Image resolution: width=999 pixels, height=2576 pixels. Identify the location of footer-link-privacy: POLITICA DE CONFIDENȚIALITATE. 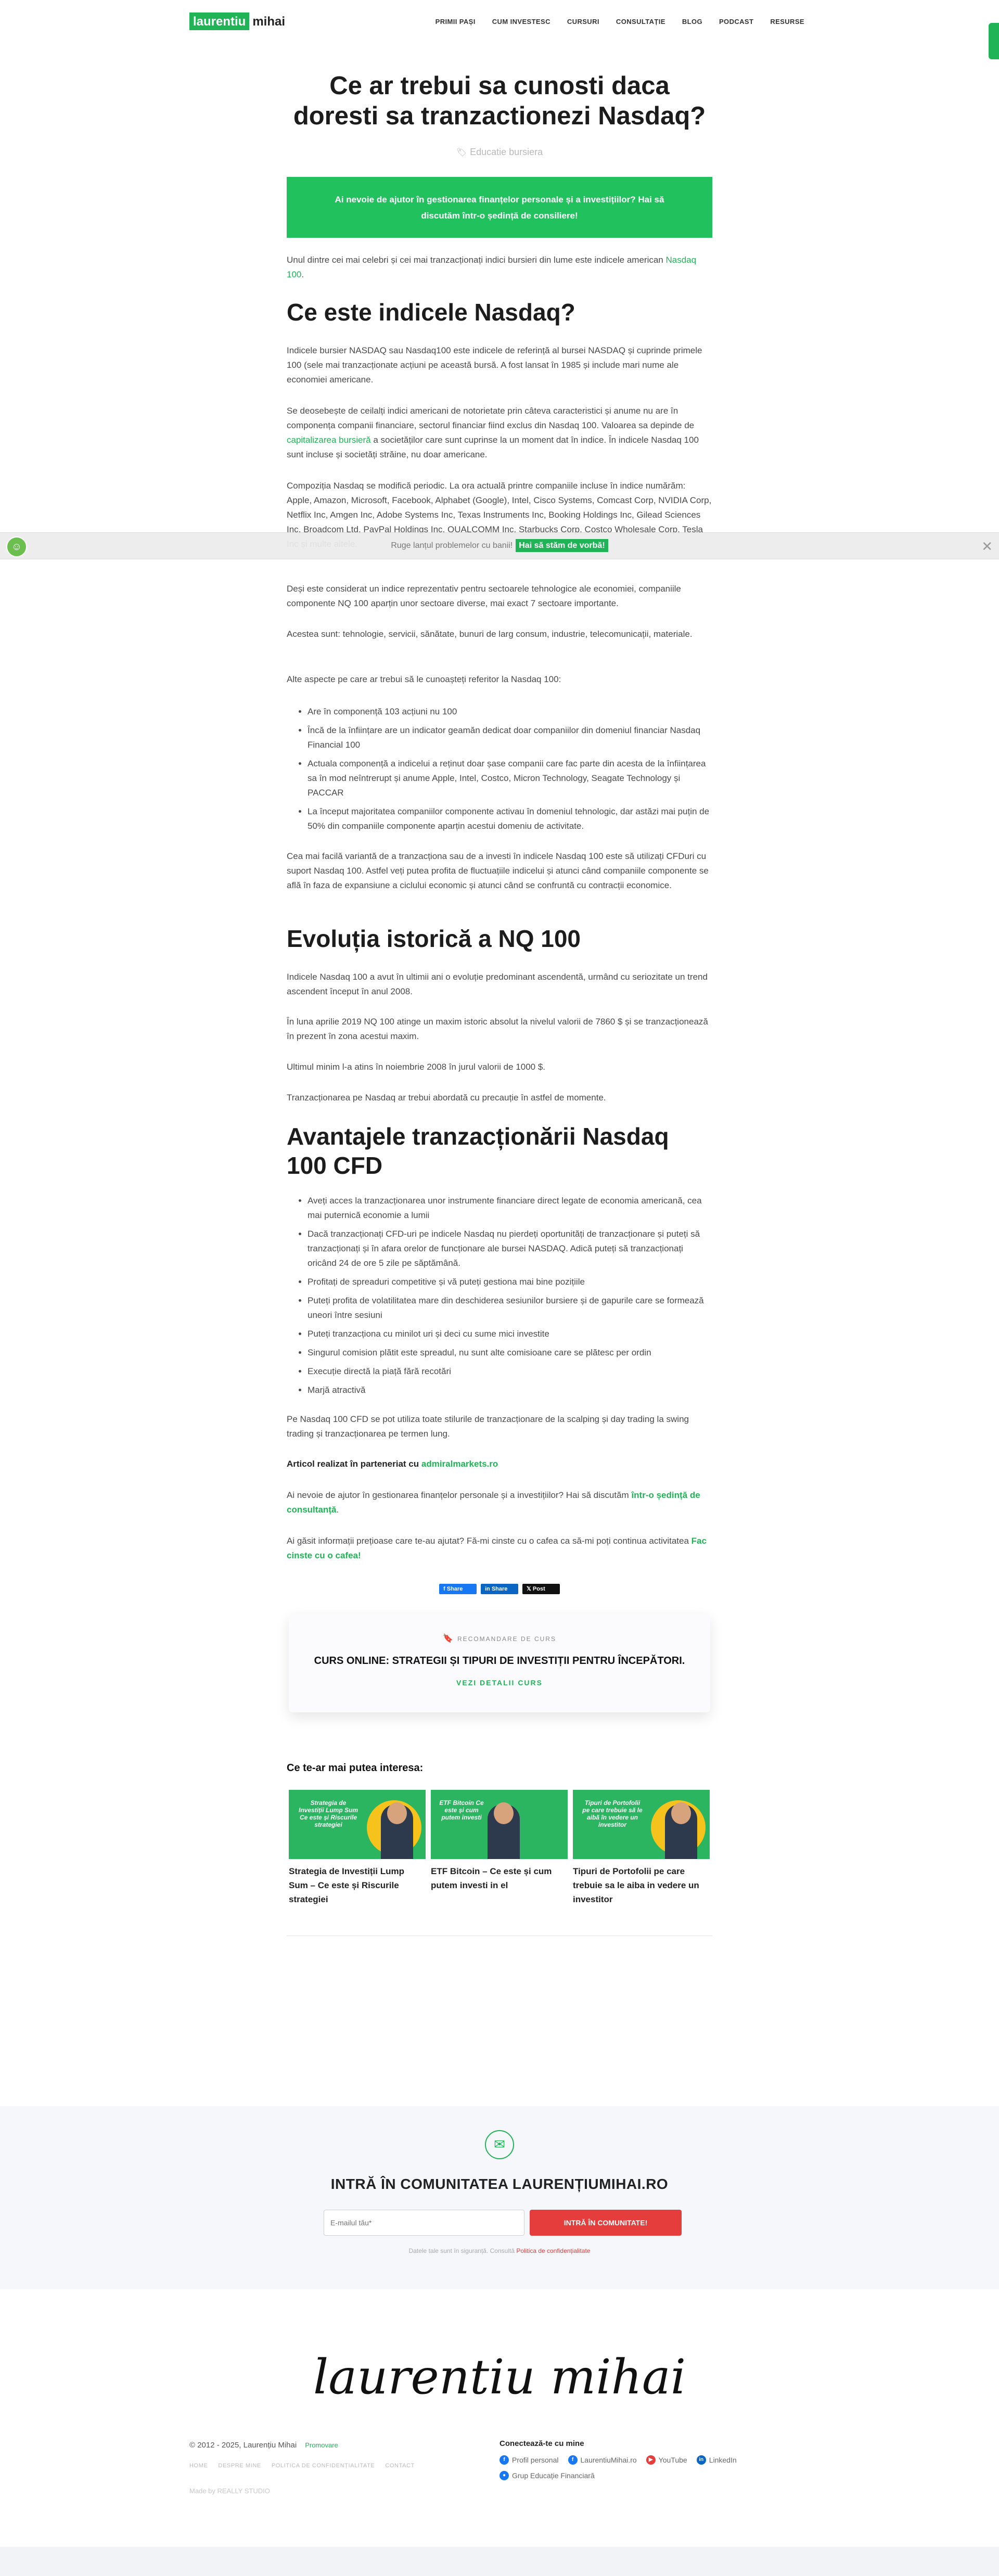
(323, 2466).